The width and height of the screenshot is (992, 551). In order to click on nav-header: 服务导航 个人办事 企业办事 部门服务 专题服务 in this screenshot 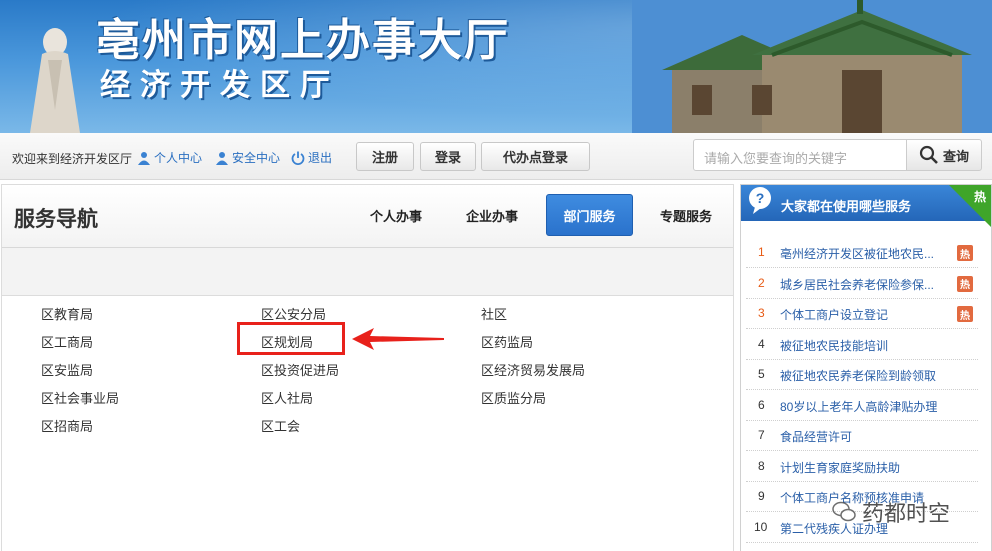, I will do `click(367, 216)`.